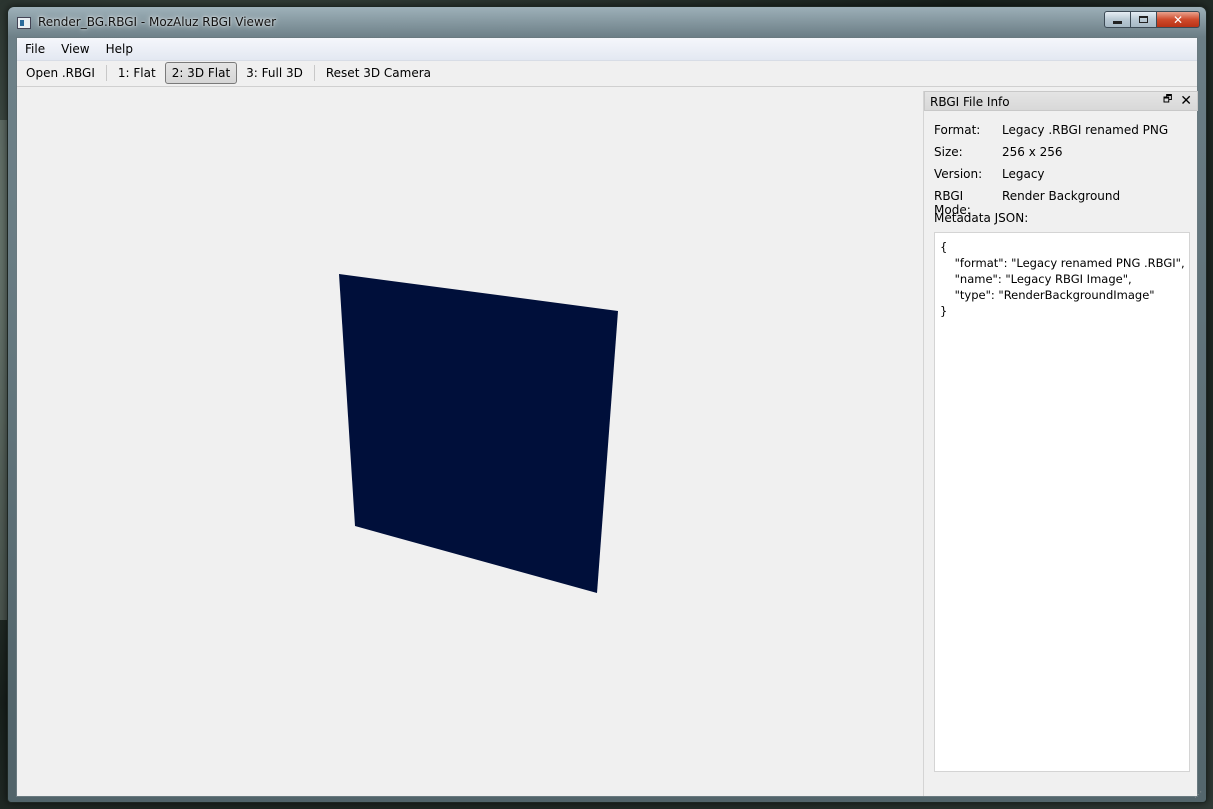  What do you see at coordinates (970, 102) in the screenshot?
I see `dock-title: RBGI File Info` at bounding box center [970, 102].